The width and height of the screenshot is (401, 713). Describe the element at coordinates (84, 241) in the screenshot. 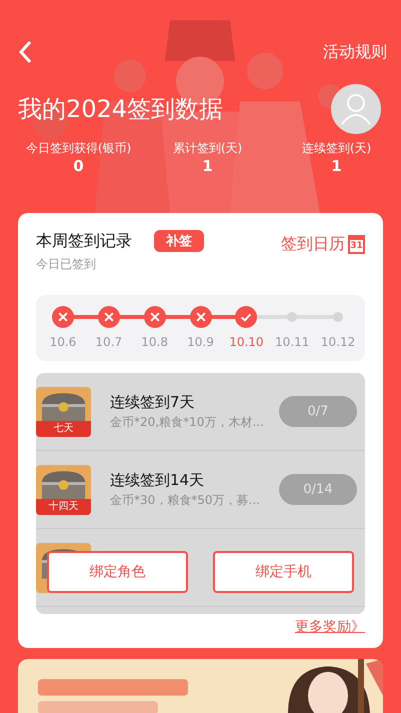

I see `section-title: 本周签到记录` at that location.